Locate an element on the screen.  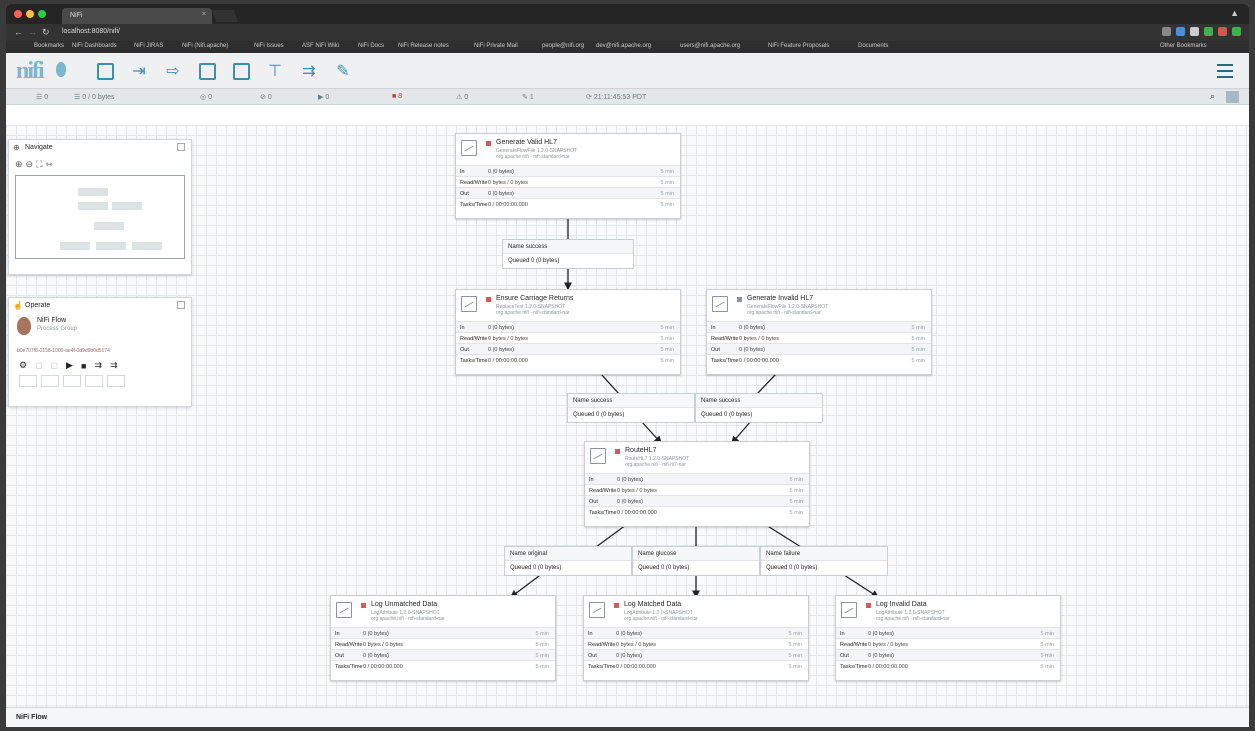
delete-button is located at coordinates (116, 381).